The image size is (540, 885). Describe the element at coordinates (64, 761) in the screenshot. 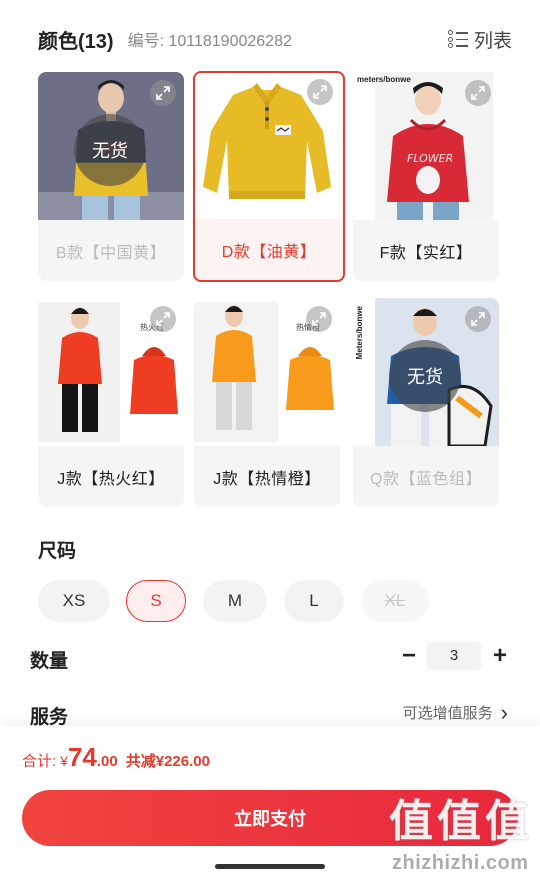

I see `currency-symbol: ¥` at that location.